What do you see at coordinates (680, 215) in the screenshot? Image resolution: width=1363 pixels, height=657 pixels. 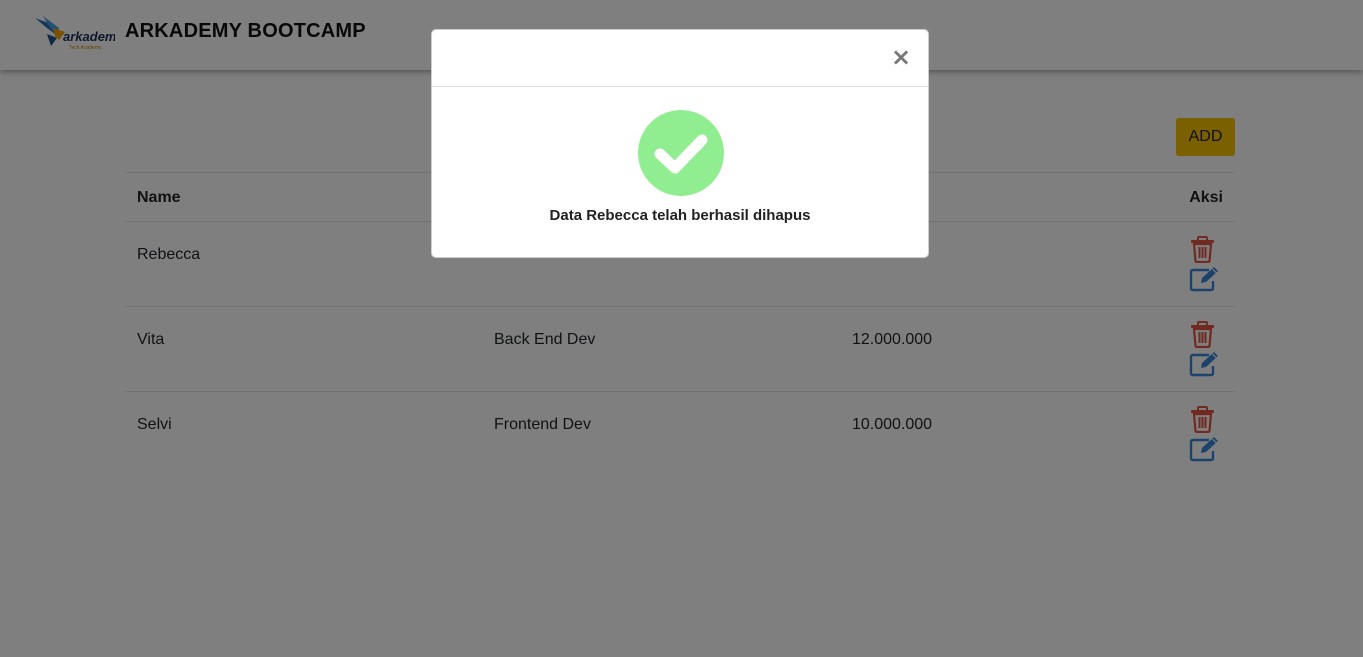 I see `modal-message: Data Rebecca telah berhasil dihapus` at bounding box center [680, 215].